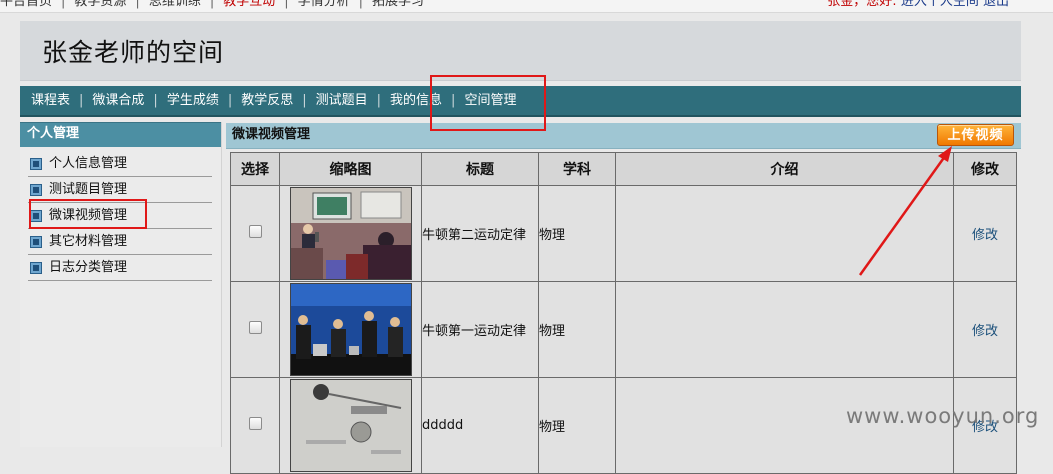  Describe the element at coordinates (905, 211) in the screenshot. I see `annotation-arrow-icon` at that location.